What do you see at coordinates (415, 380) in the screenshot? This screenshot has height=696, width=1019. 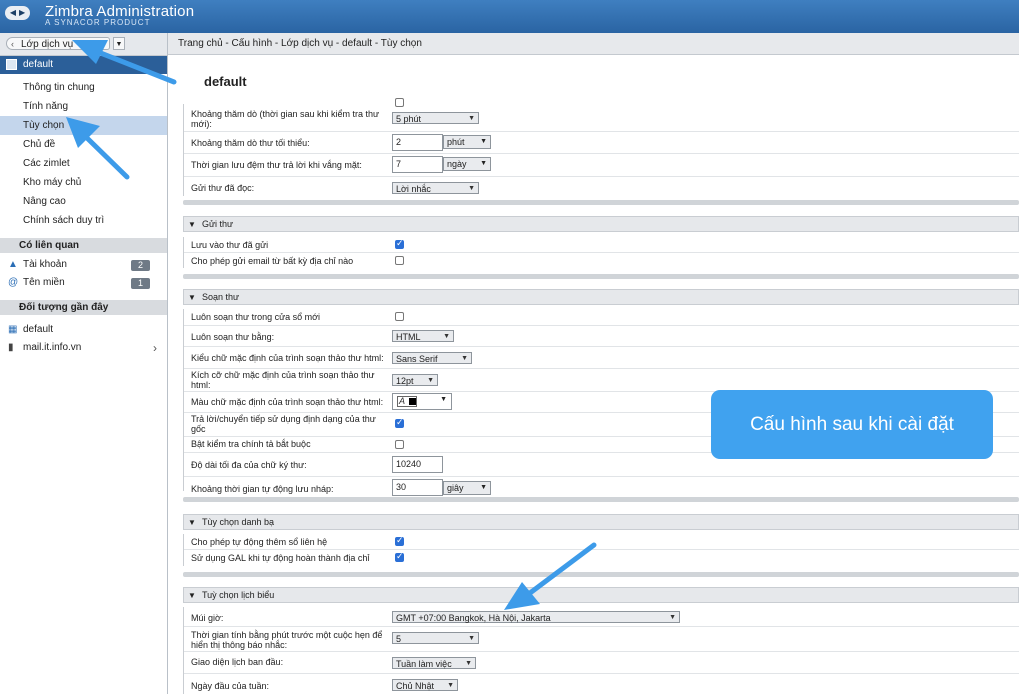 I see `font-size-select: 12pt ▼` at bounding box center [415, 380].